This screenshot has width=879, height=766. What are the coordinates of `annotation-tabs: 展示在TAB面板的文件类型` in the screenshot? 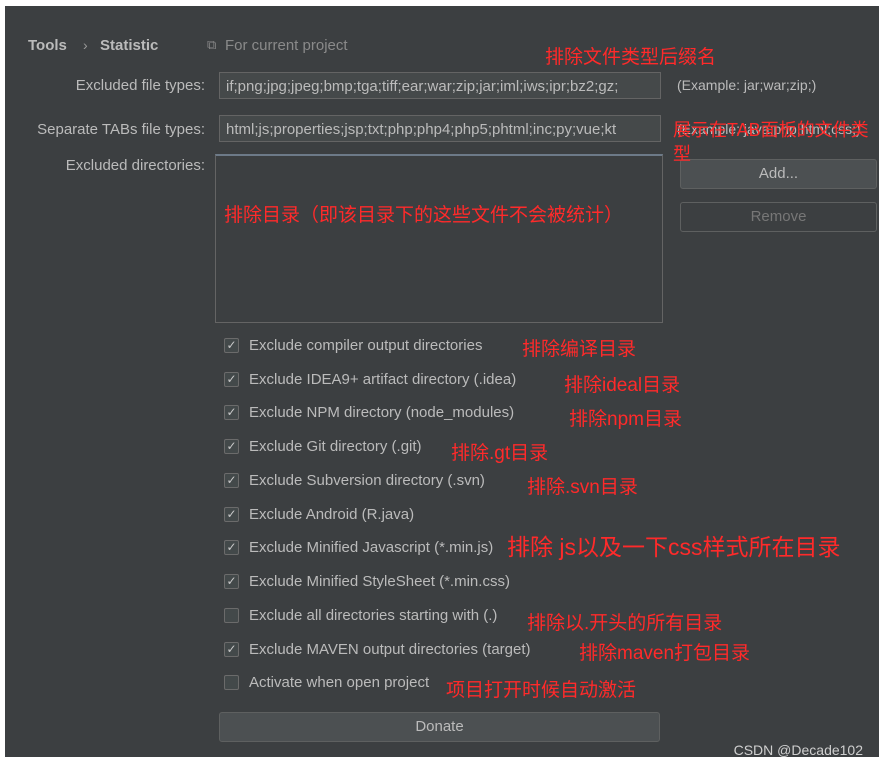 It's located at (771, 142).